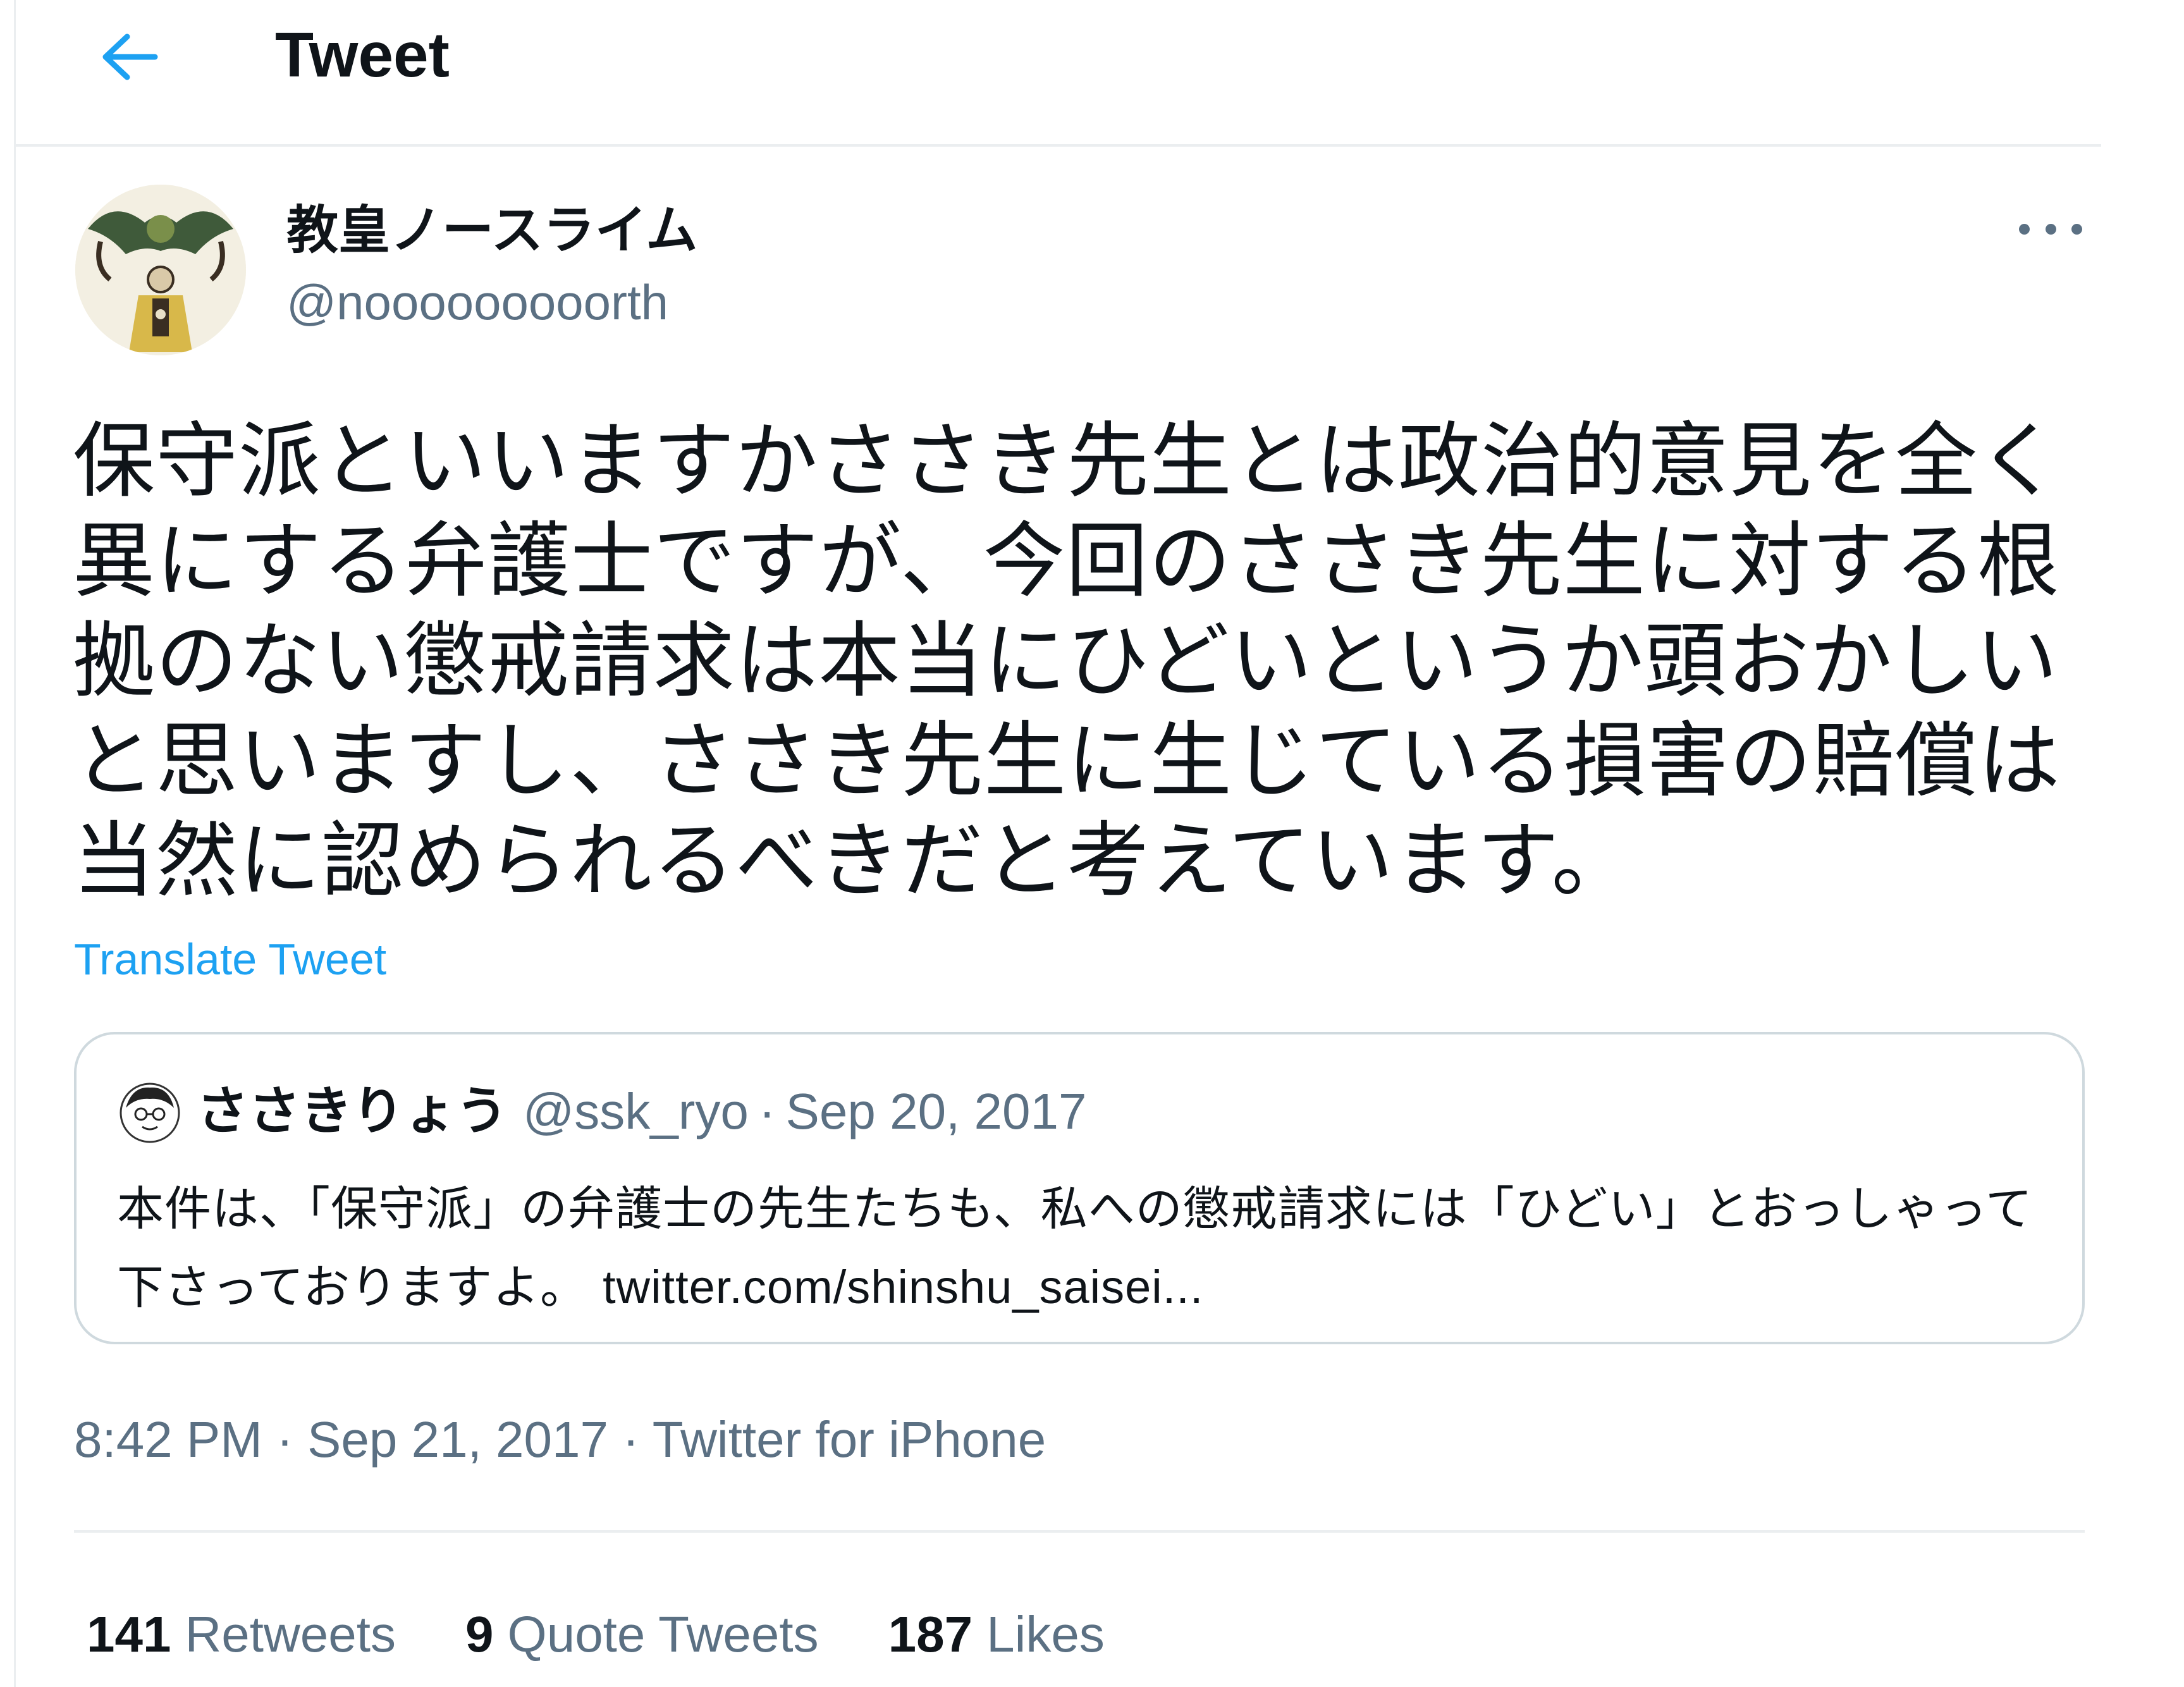 The height and width of the screenshot is (1687, 2184). Describe the element at coordinates (936, 1111) in the screenshot. I see `quoted-date: Sep 20, 2017` at that location.